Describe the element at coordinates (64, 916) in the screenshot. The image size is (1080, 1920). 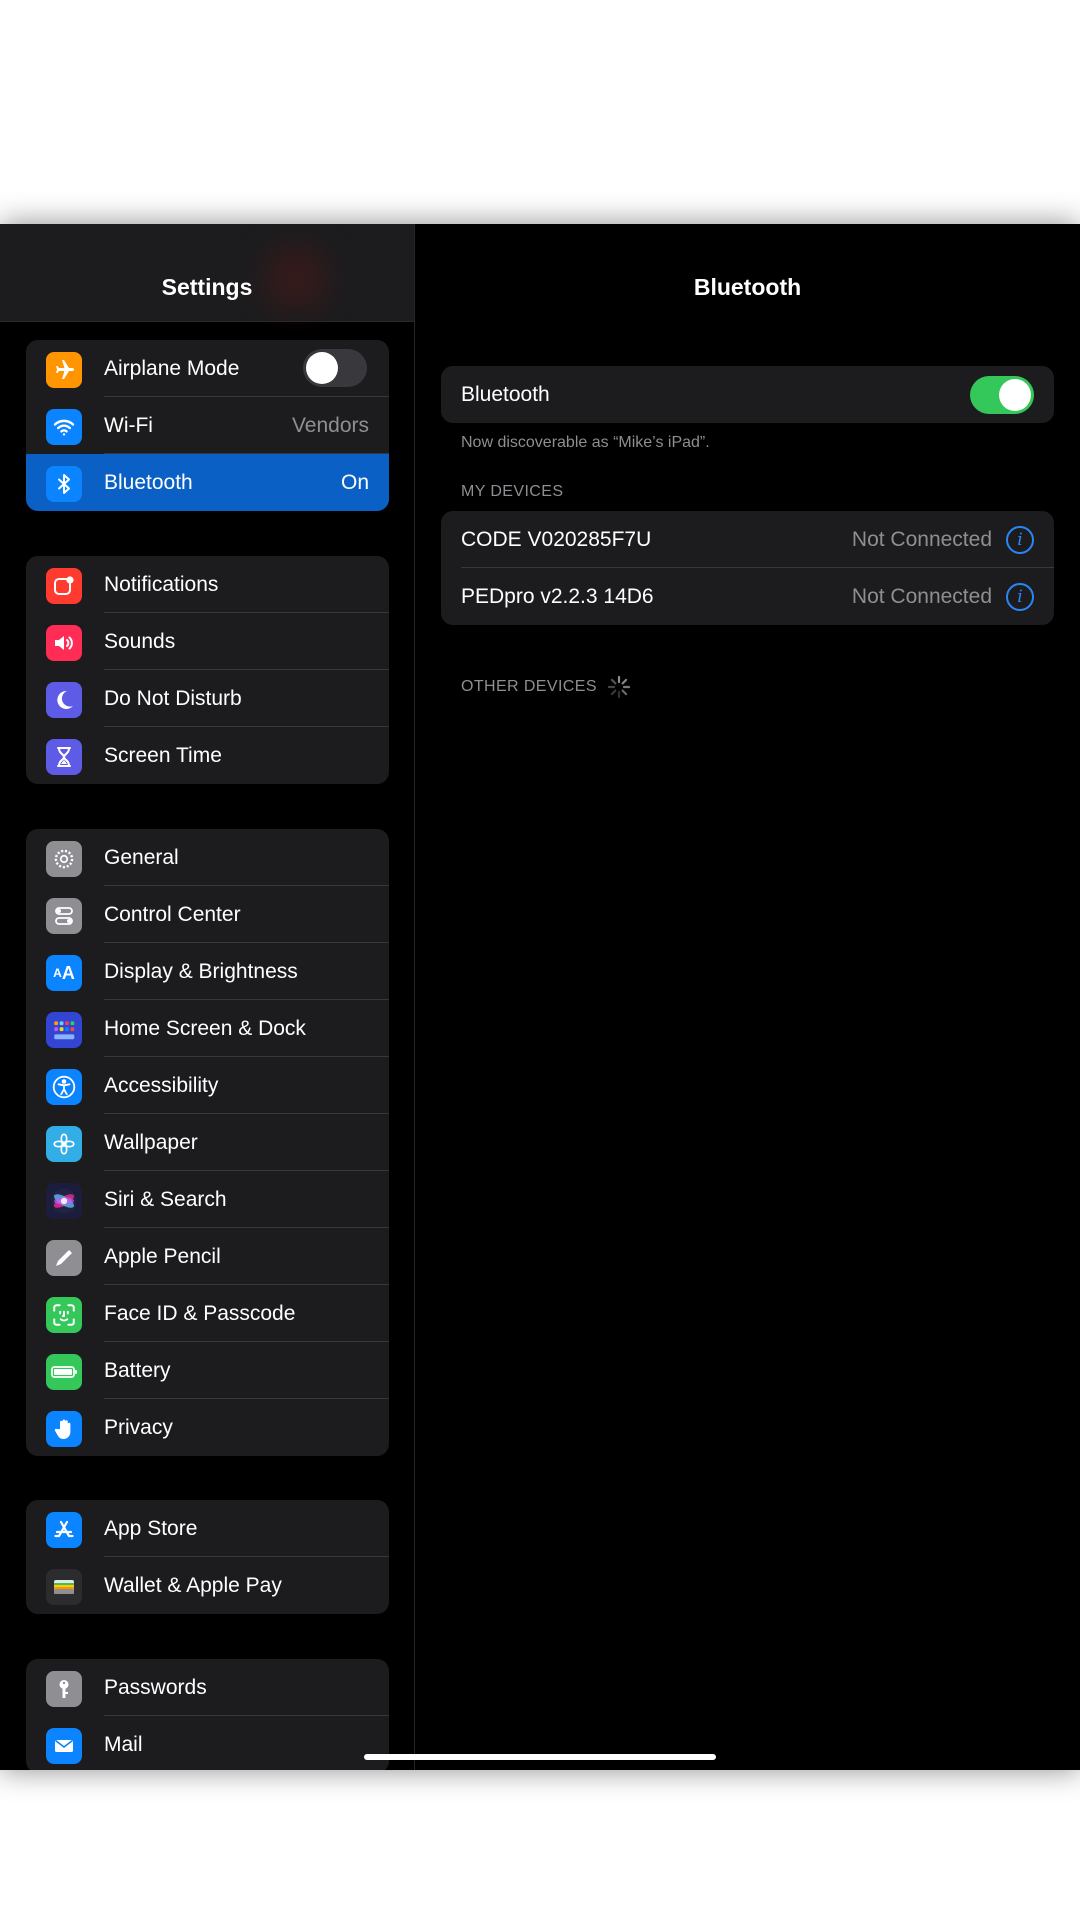
I see `toggles-icon` at that location.